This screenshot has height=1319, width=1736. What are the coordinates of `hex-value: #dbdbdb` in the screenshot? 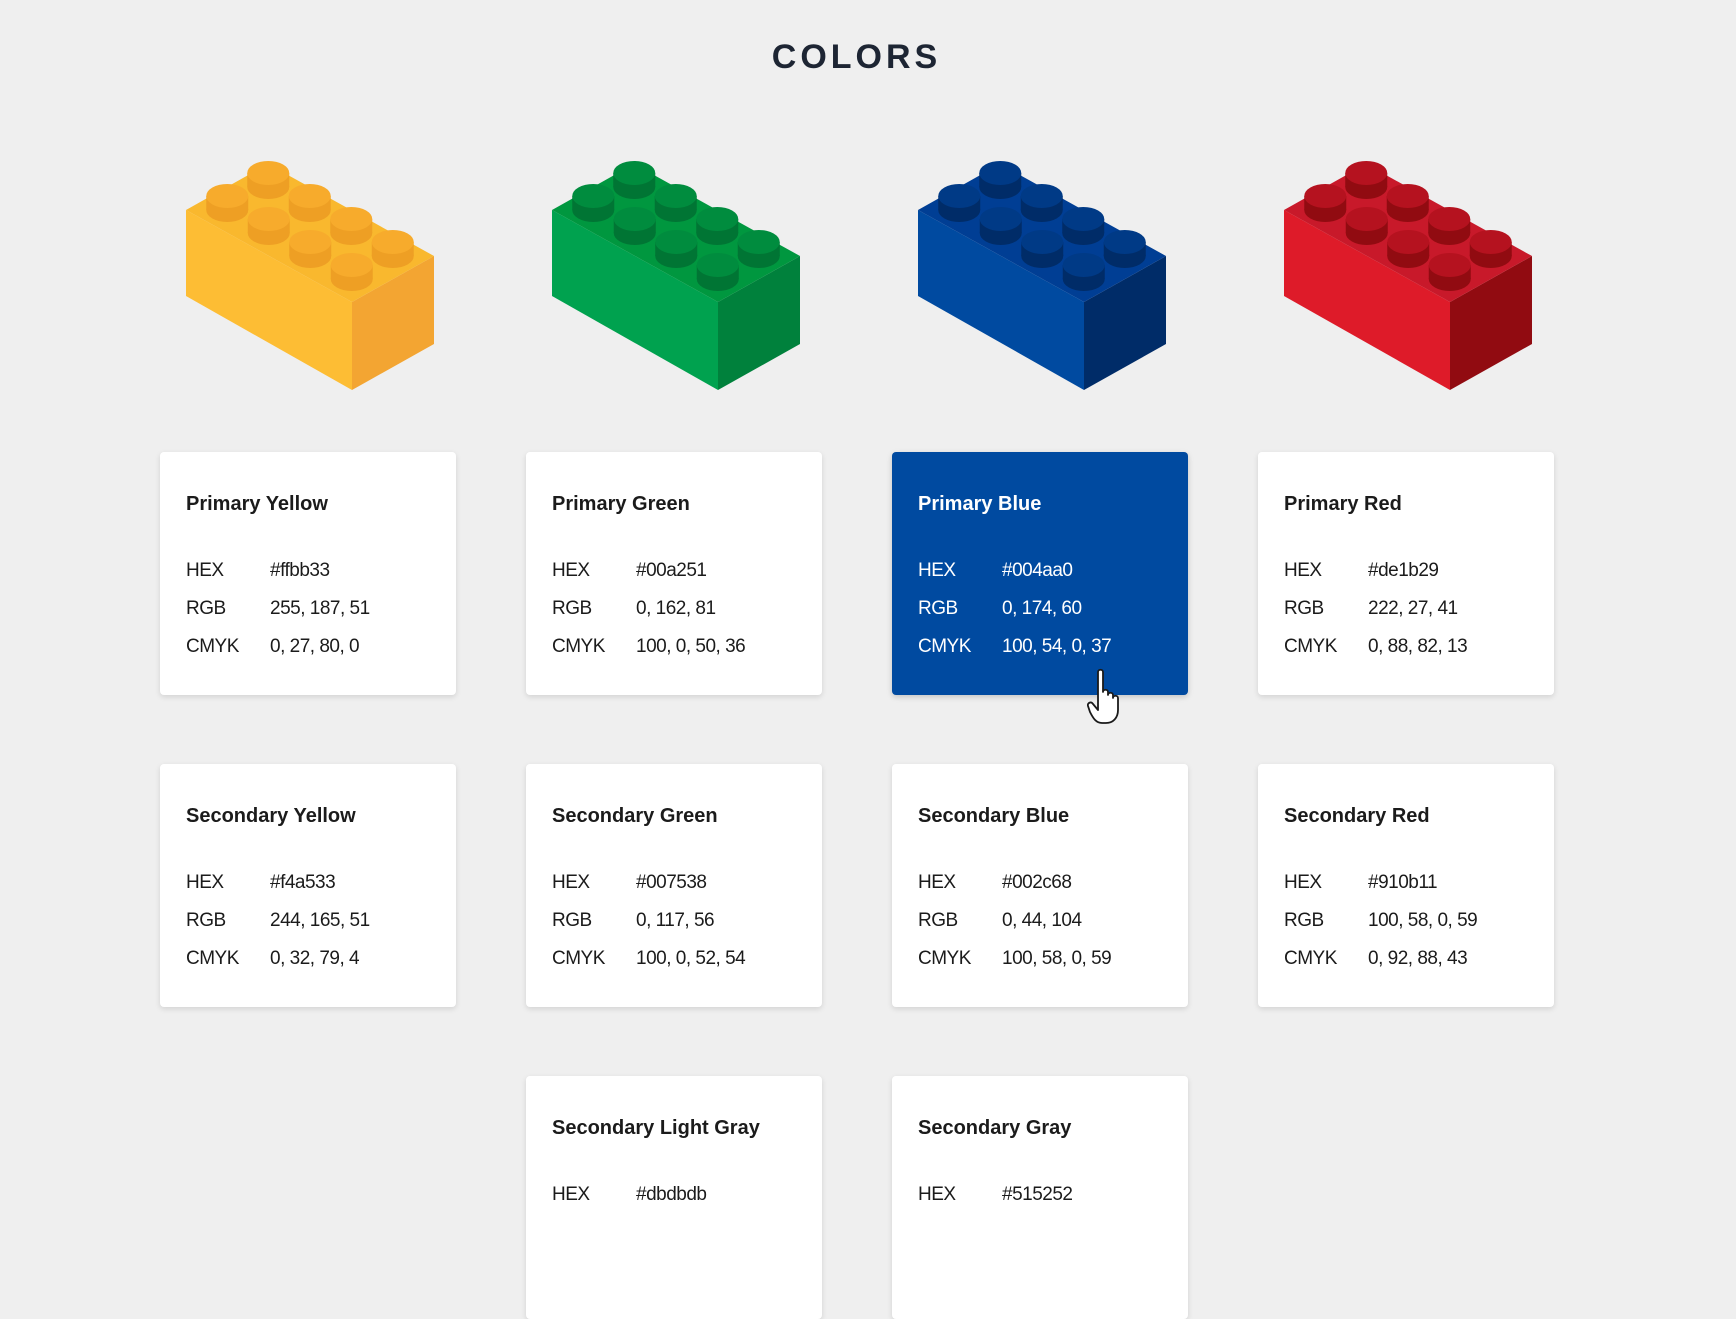 It's located at (671, 1194).